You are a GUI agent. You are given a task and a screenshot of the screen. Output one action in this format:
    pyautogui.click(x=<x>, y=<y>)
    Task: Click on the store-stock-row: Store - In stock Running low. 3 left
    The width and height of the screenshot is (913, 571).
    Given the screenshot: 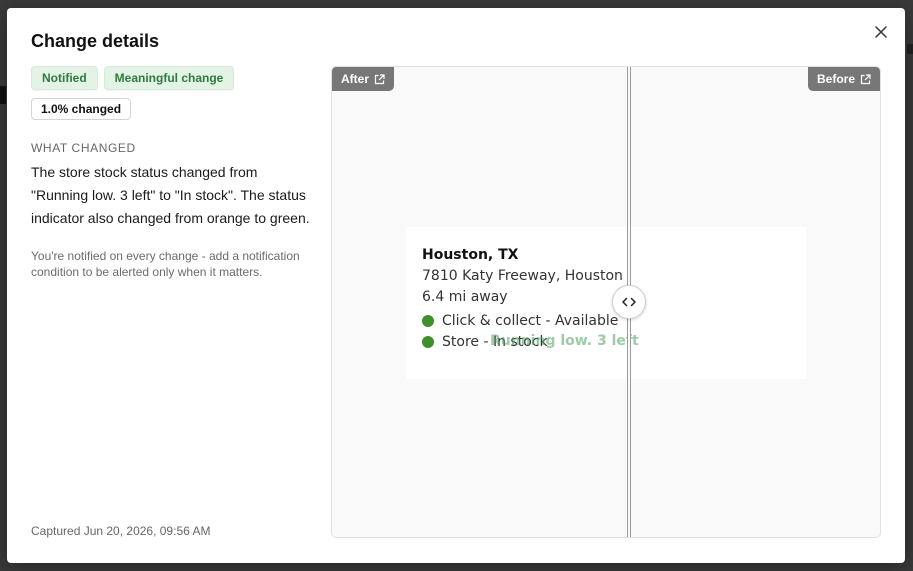 What is the action you would take?
    pyautogui.click(x=606, y=342)
    